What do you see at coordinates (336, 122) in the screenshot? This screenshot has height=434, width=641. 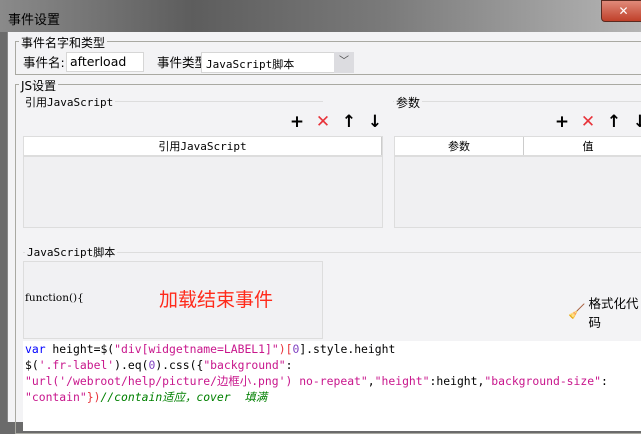 I see `ref-toolbar: + ✕ ↑ ↓` at bounding box center [336, 122].